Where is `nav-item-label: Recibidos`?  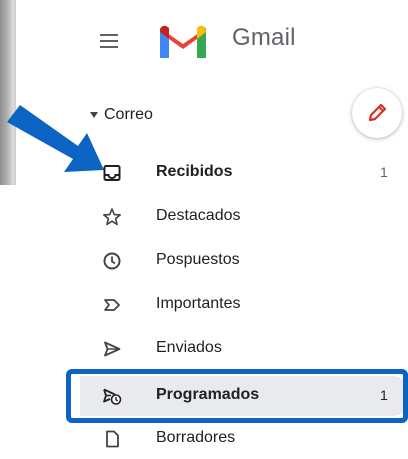 nav-item-label: Recibidos is located at coordinates (194, 171).